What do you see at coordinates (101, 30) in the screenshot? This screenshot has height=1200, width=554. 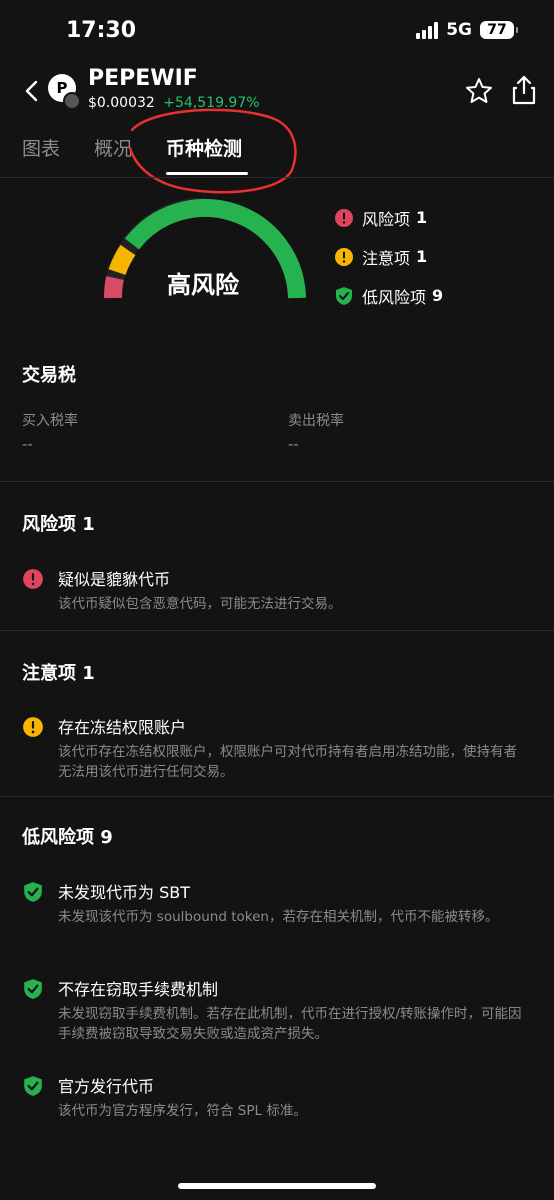 I see `status-time: 17:30` at bounding box center [101, 30].